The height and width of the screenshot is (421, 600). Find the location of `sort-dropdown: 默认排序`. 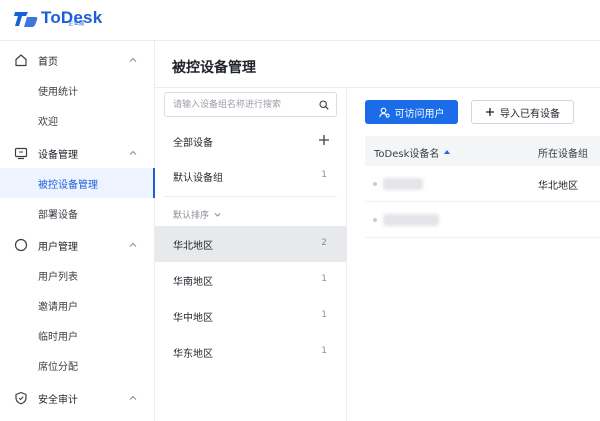

sort-dropdown: 默认排序 is located at coordinates (197, 214).